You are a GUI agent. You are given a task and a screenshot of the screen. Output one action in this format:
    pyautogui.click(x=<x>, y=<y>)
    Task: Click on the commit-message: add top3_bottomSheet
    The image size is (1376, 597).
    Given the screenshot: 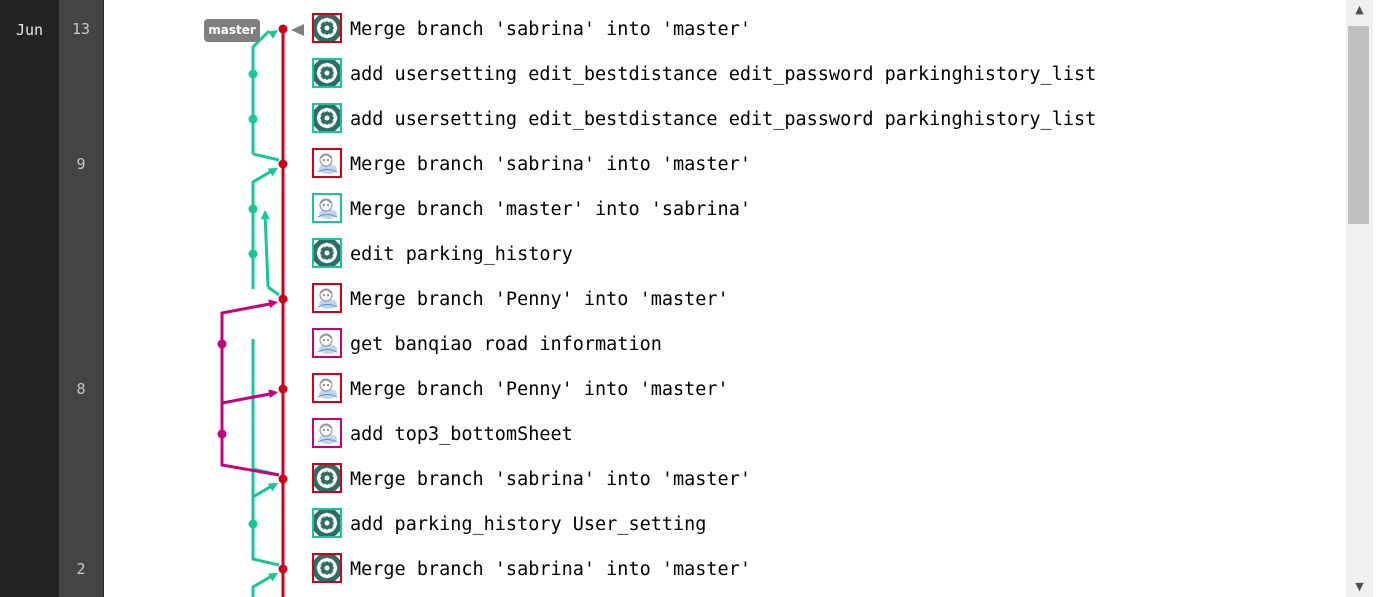 What is the action you would take?
    pyautogui.click(x=461, y=434)
    